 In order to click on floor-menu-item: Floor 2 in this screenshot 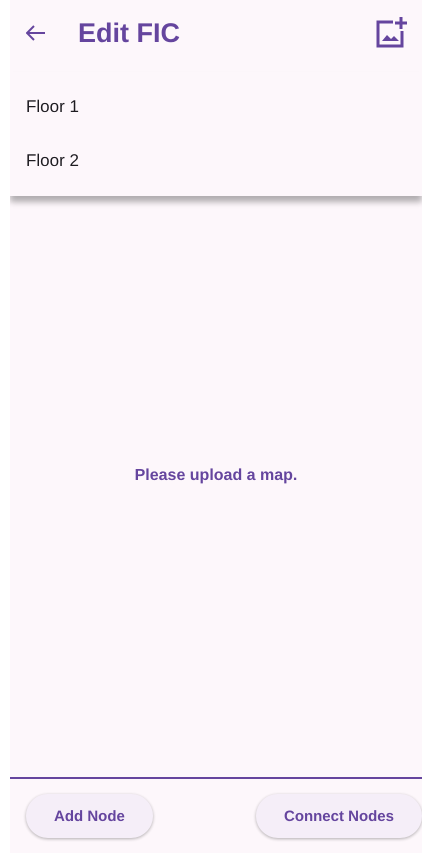, I will do `click(216, 161)`.